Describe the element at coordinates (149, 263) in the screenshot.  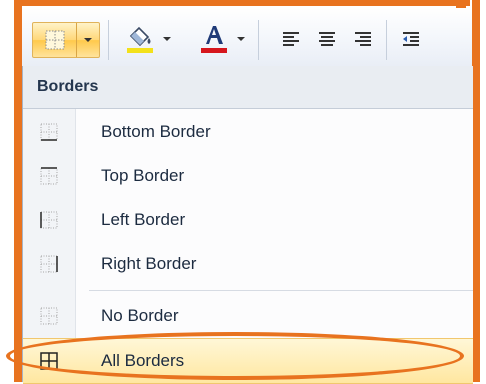
I see `menu-item-label: Right Border` at that location.